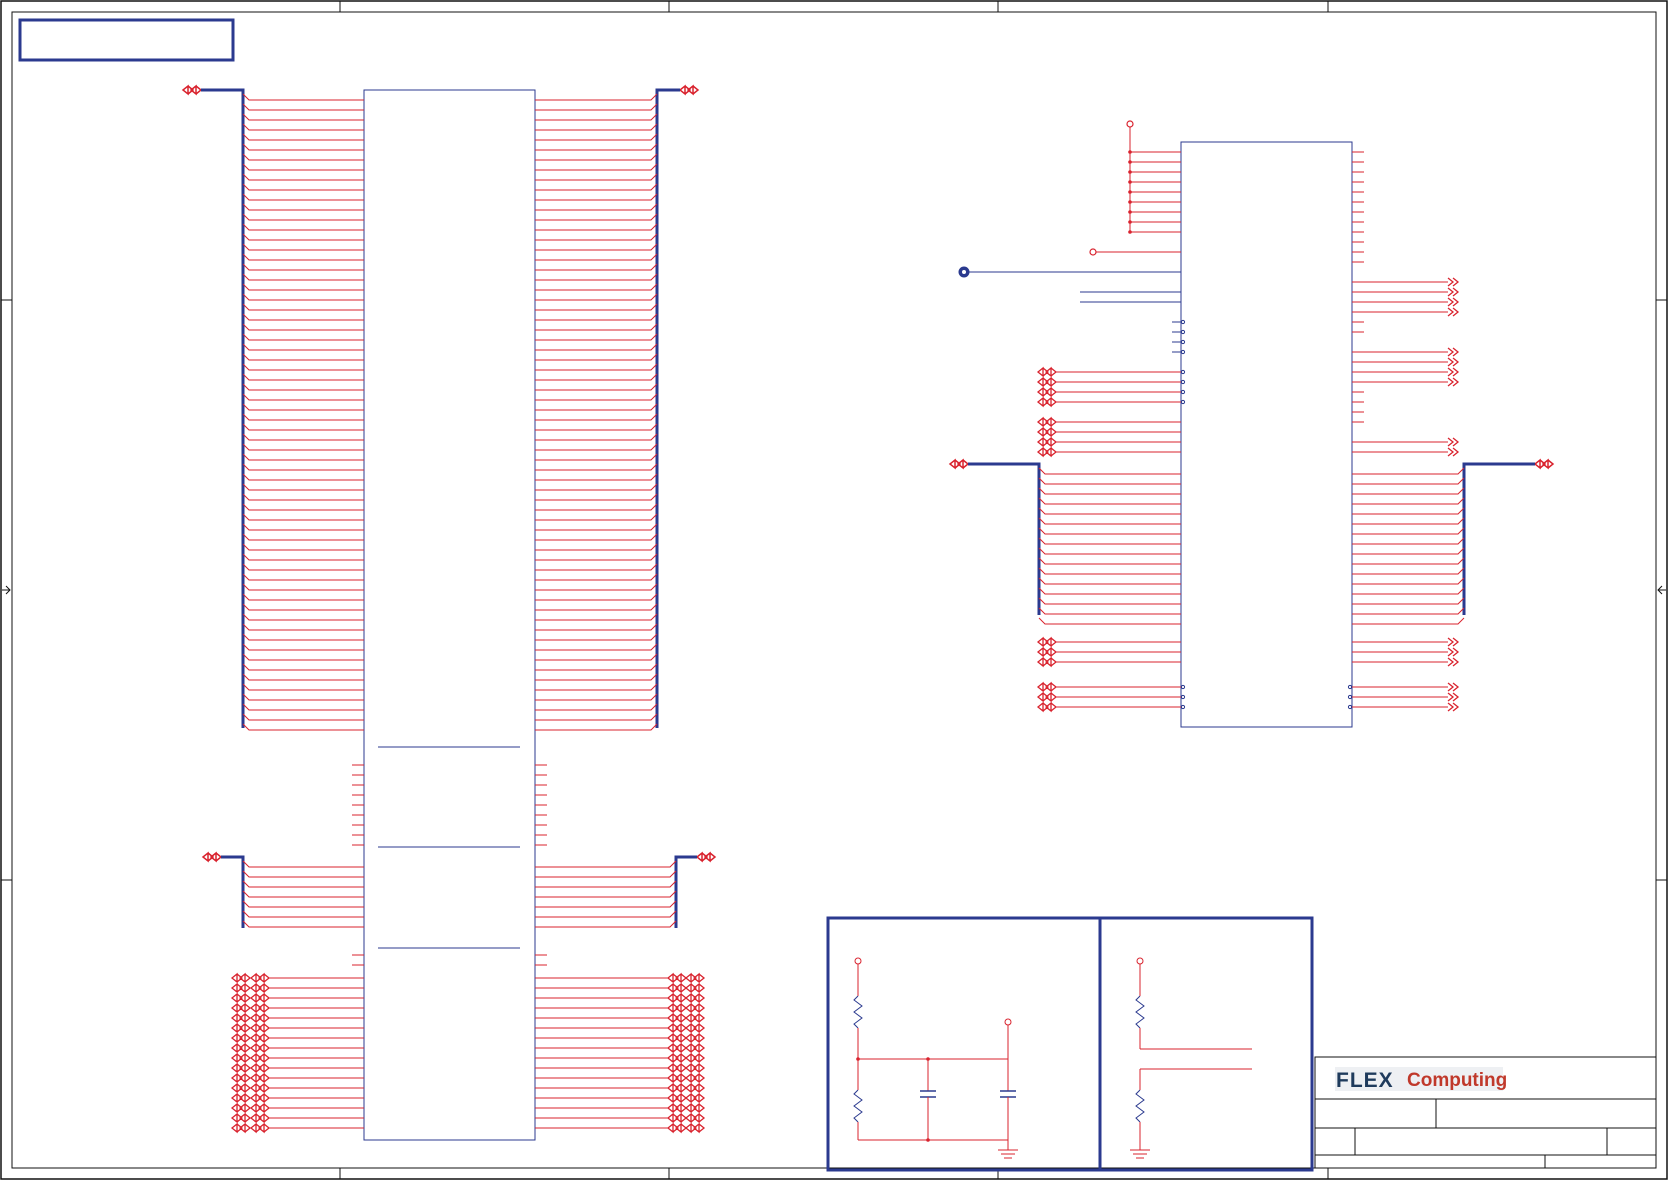 Image resolution: width=1668 pixels, height=1180 pixels. Describe the element at coordinates (1266, 434) in the screenshot. I see `ic-body` at that location.